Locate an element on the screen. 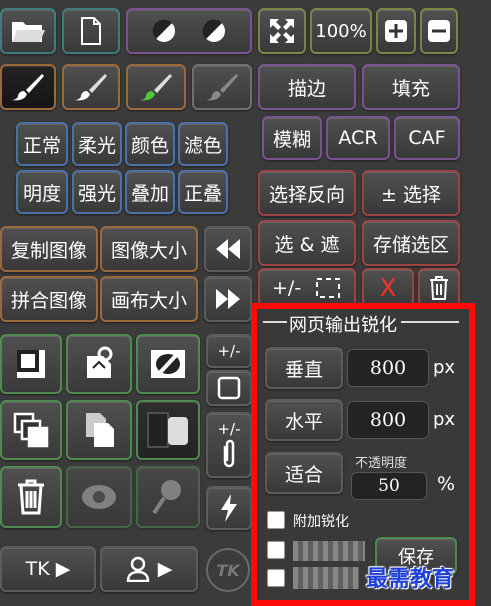  green-brush-button is located at coordinates (156, 87).